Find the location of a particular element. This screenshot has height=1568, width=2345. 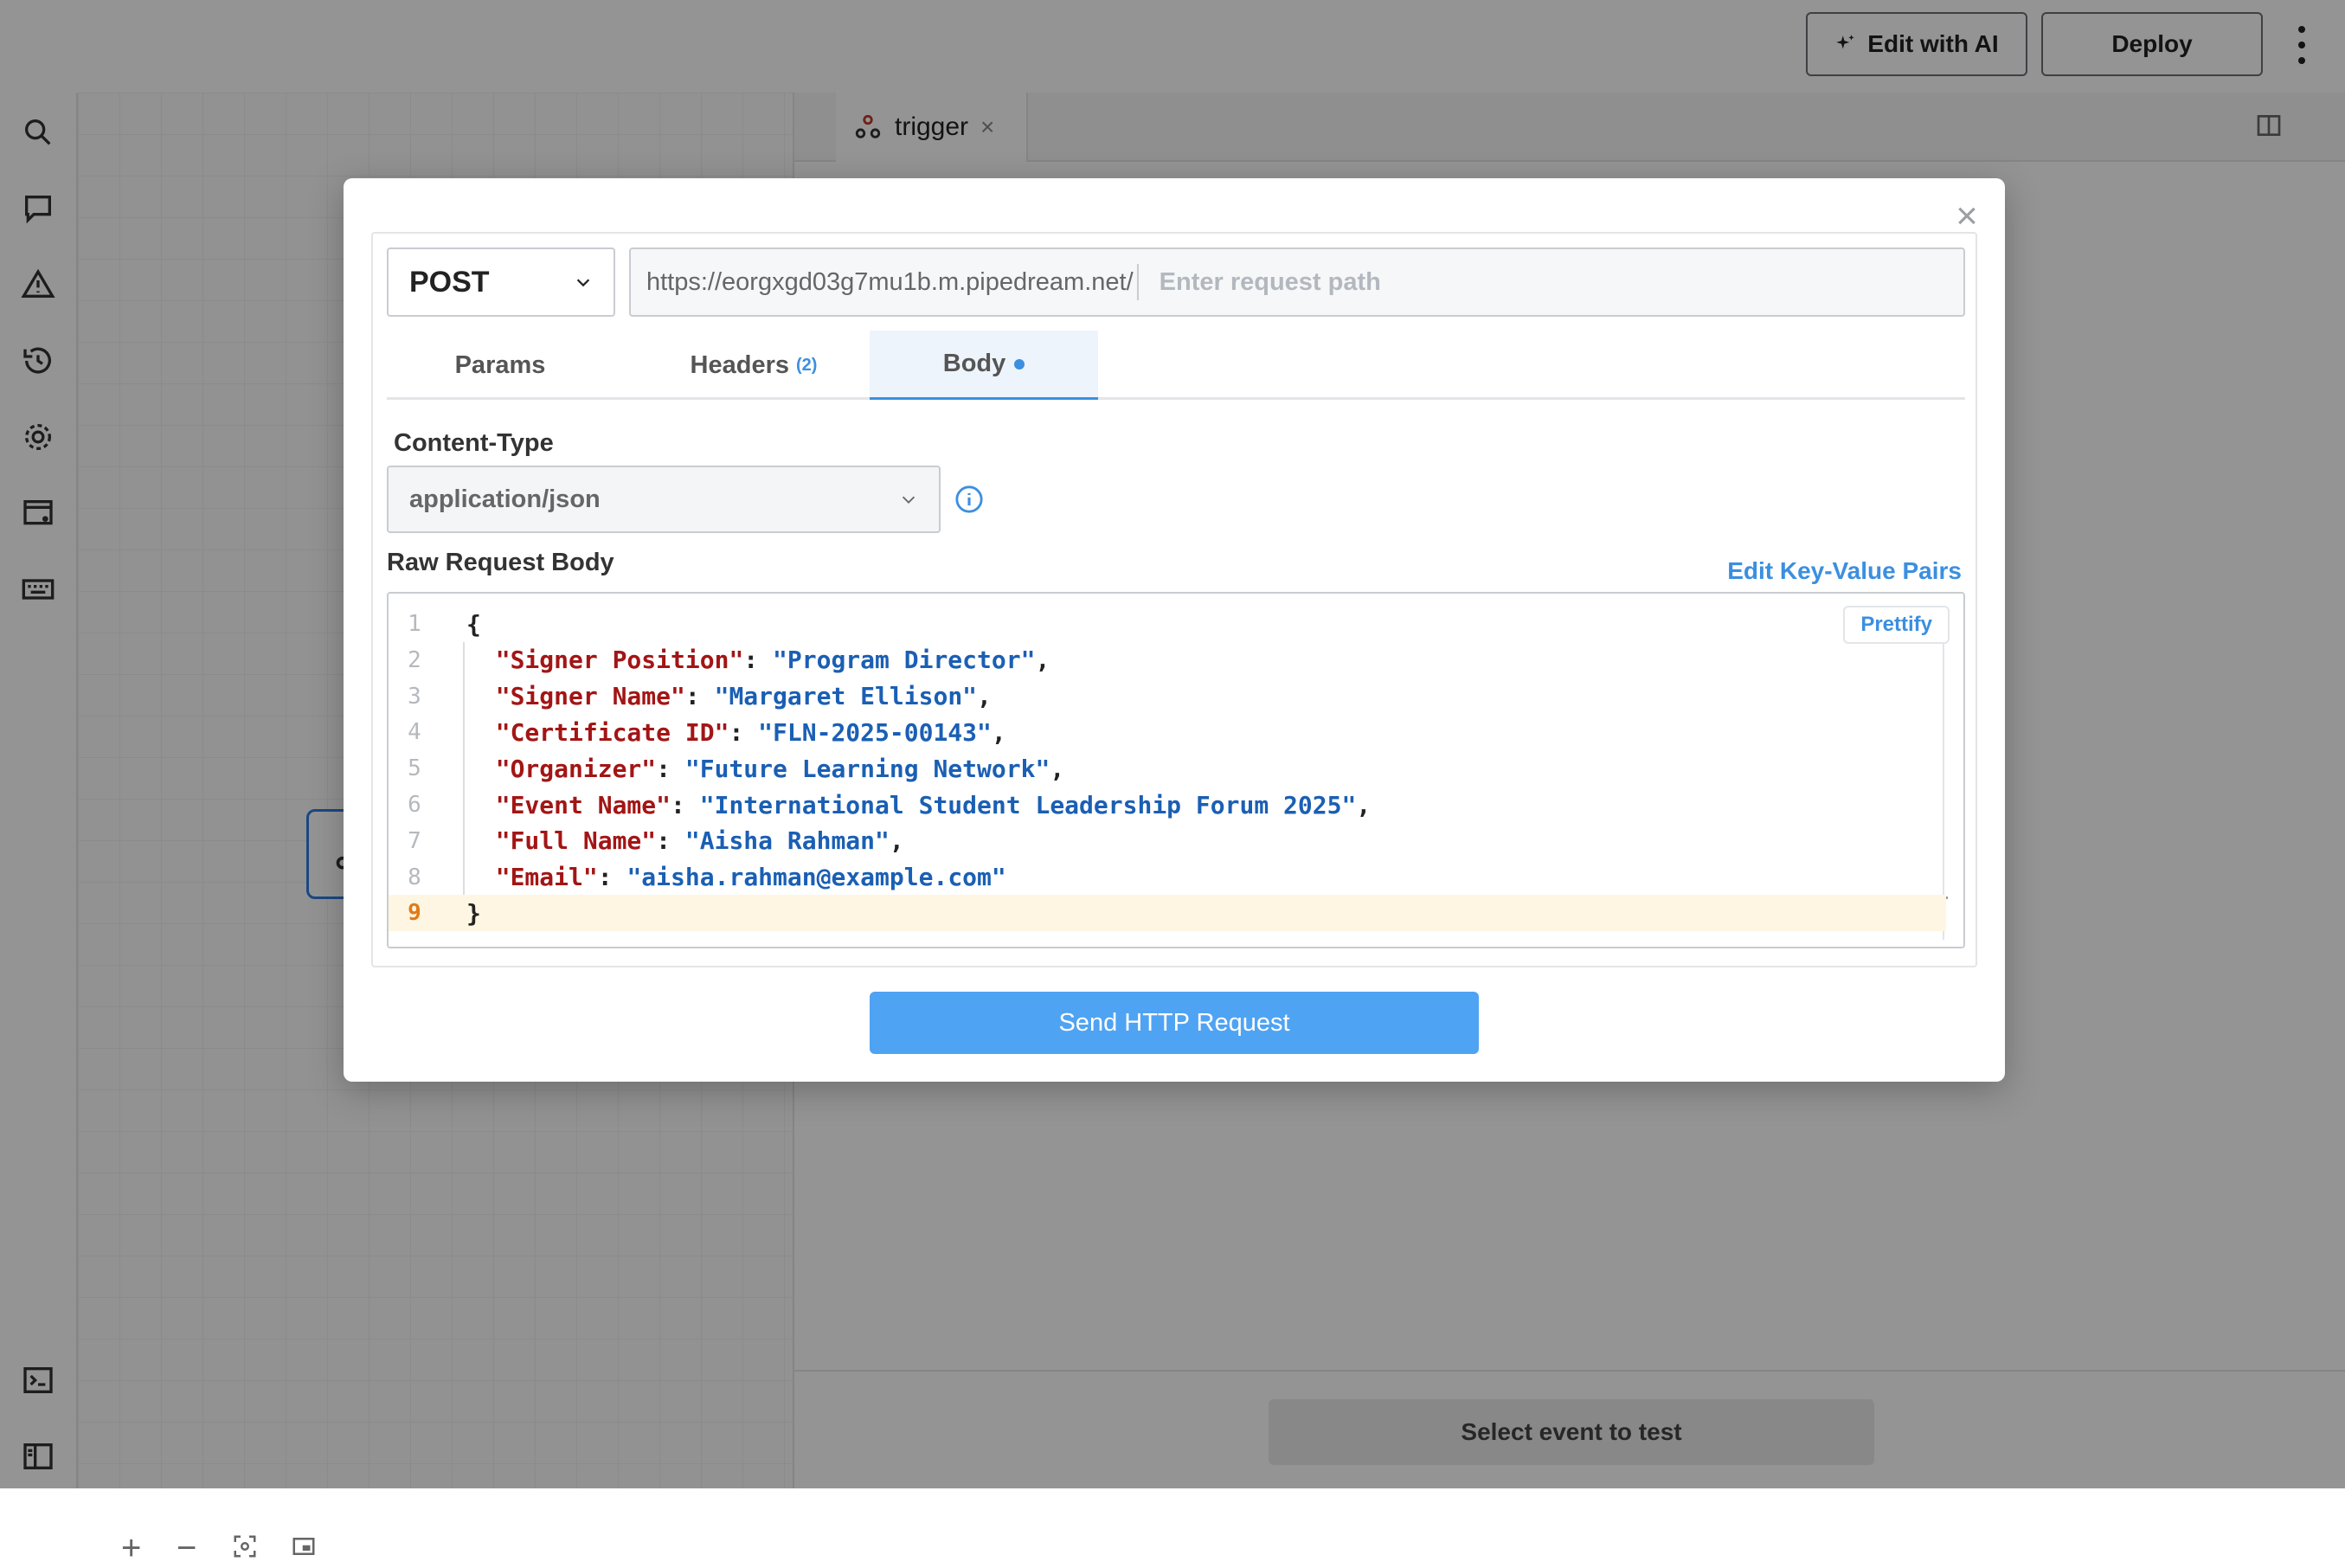

send-http-request-button: Send HTTP Request is located at coordinates (1174, 1023).